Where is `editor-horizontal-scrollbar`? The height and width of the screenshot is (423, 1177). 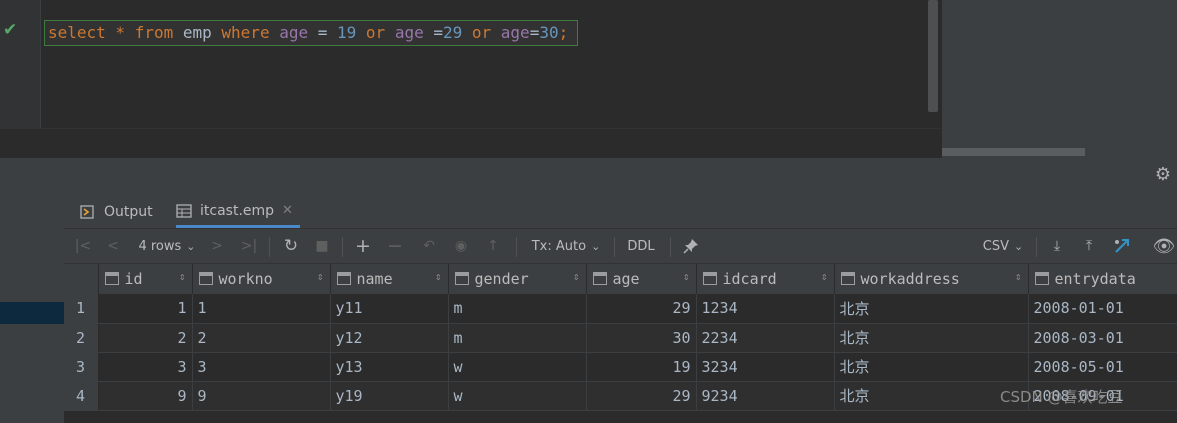
editor-horizontal-scrollbar is located at coordinates (1013, 152).